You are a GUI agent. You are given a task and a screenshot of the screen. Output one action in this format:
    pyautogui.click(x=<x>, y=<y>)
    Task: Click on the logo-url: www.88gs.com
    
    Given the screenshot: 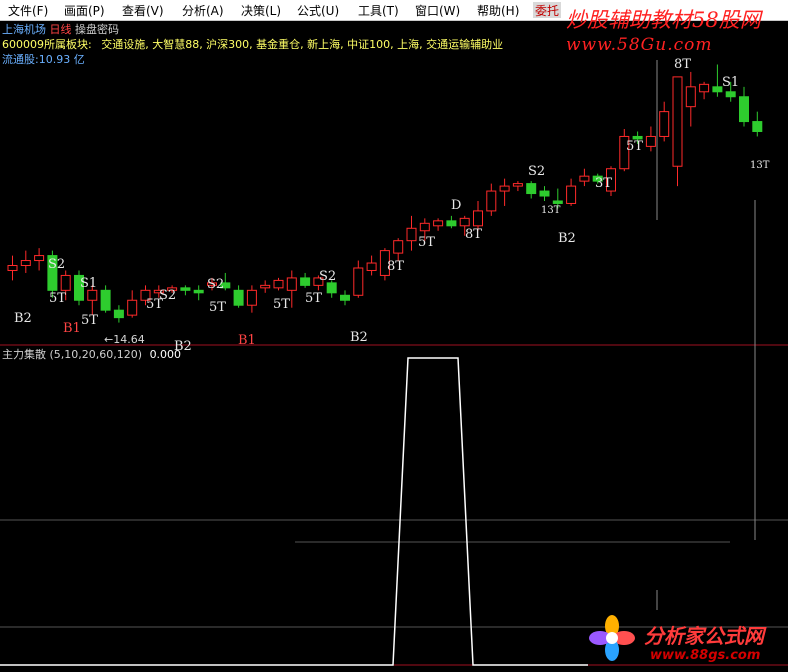 What is the action you would take?
    pyautogui.click(x=705, y=655)
    